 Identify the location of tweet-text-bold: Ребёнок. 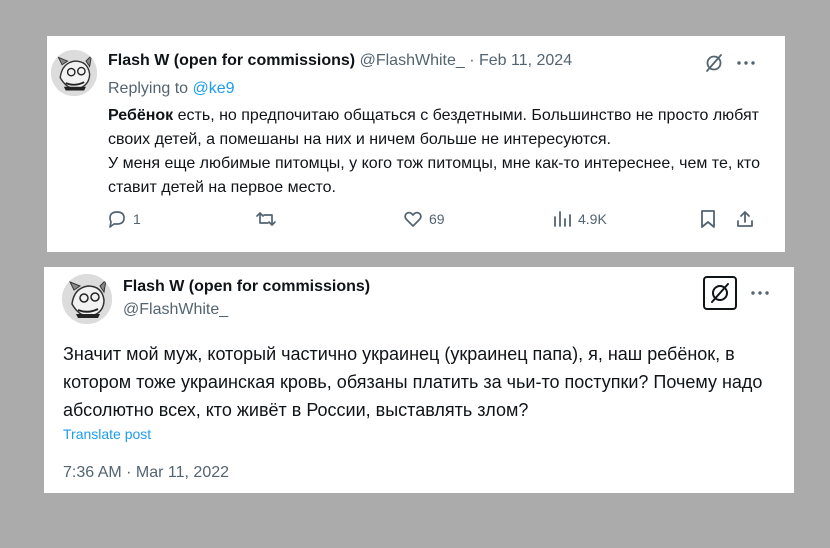
(141, 115).